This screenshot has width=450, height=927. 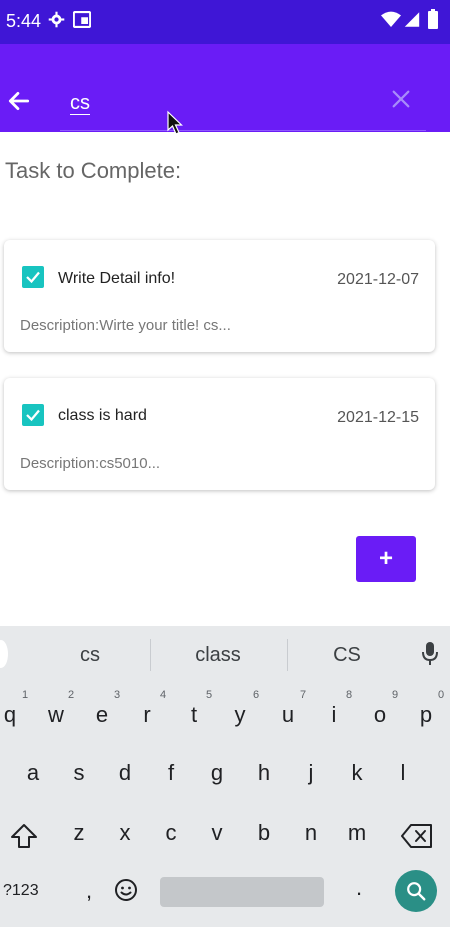 I want to click on suggestion-handle, so click(x=4, y=654).